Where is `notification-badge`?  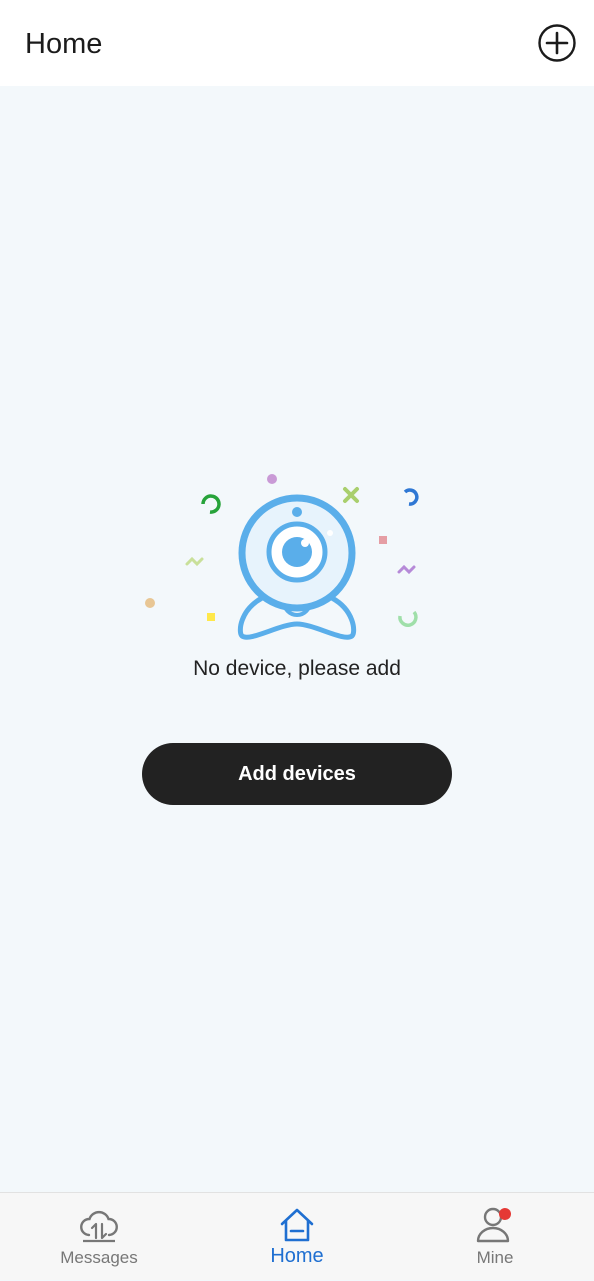
notification-badge is located at coordinates (505, 1214).